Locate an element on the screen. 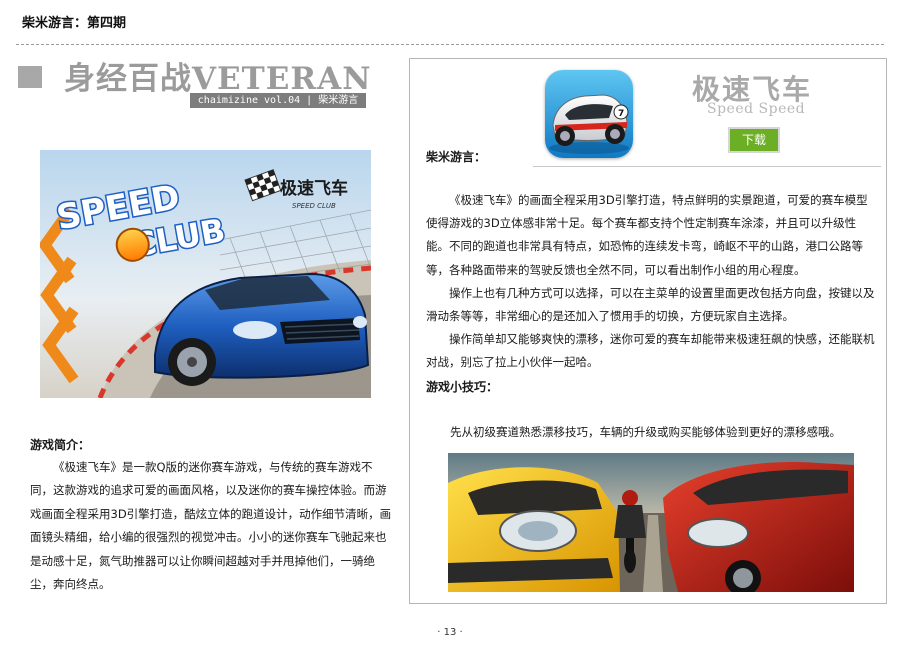 Image resolution: width=900 pixels, height=650 pixels. app-icon: 7 is located at coordinates (589, 114).